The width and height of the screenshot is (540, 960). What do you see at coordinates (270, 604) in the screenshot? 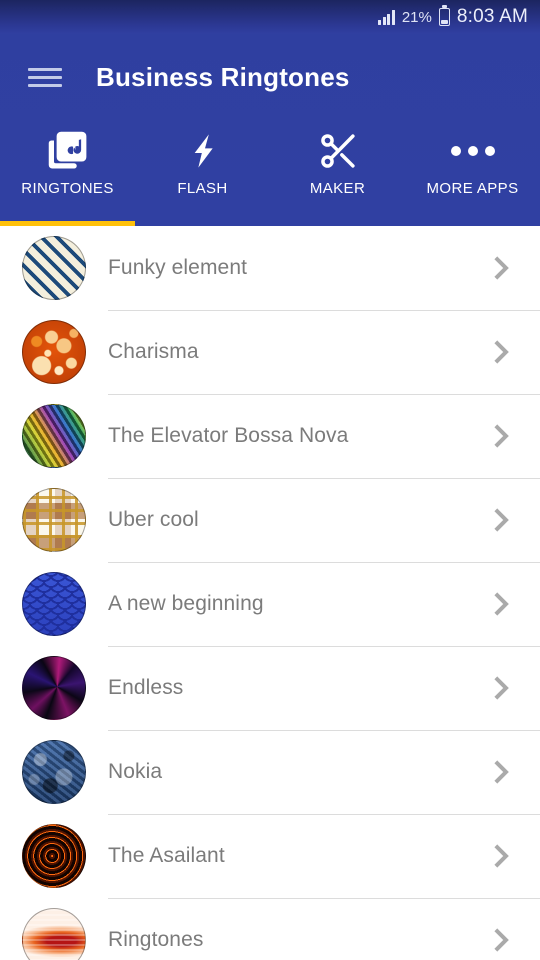
I see `list-item: A new beginning` at bounding box center [270, 604].